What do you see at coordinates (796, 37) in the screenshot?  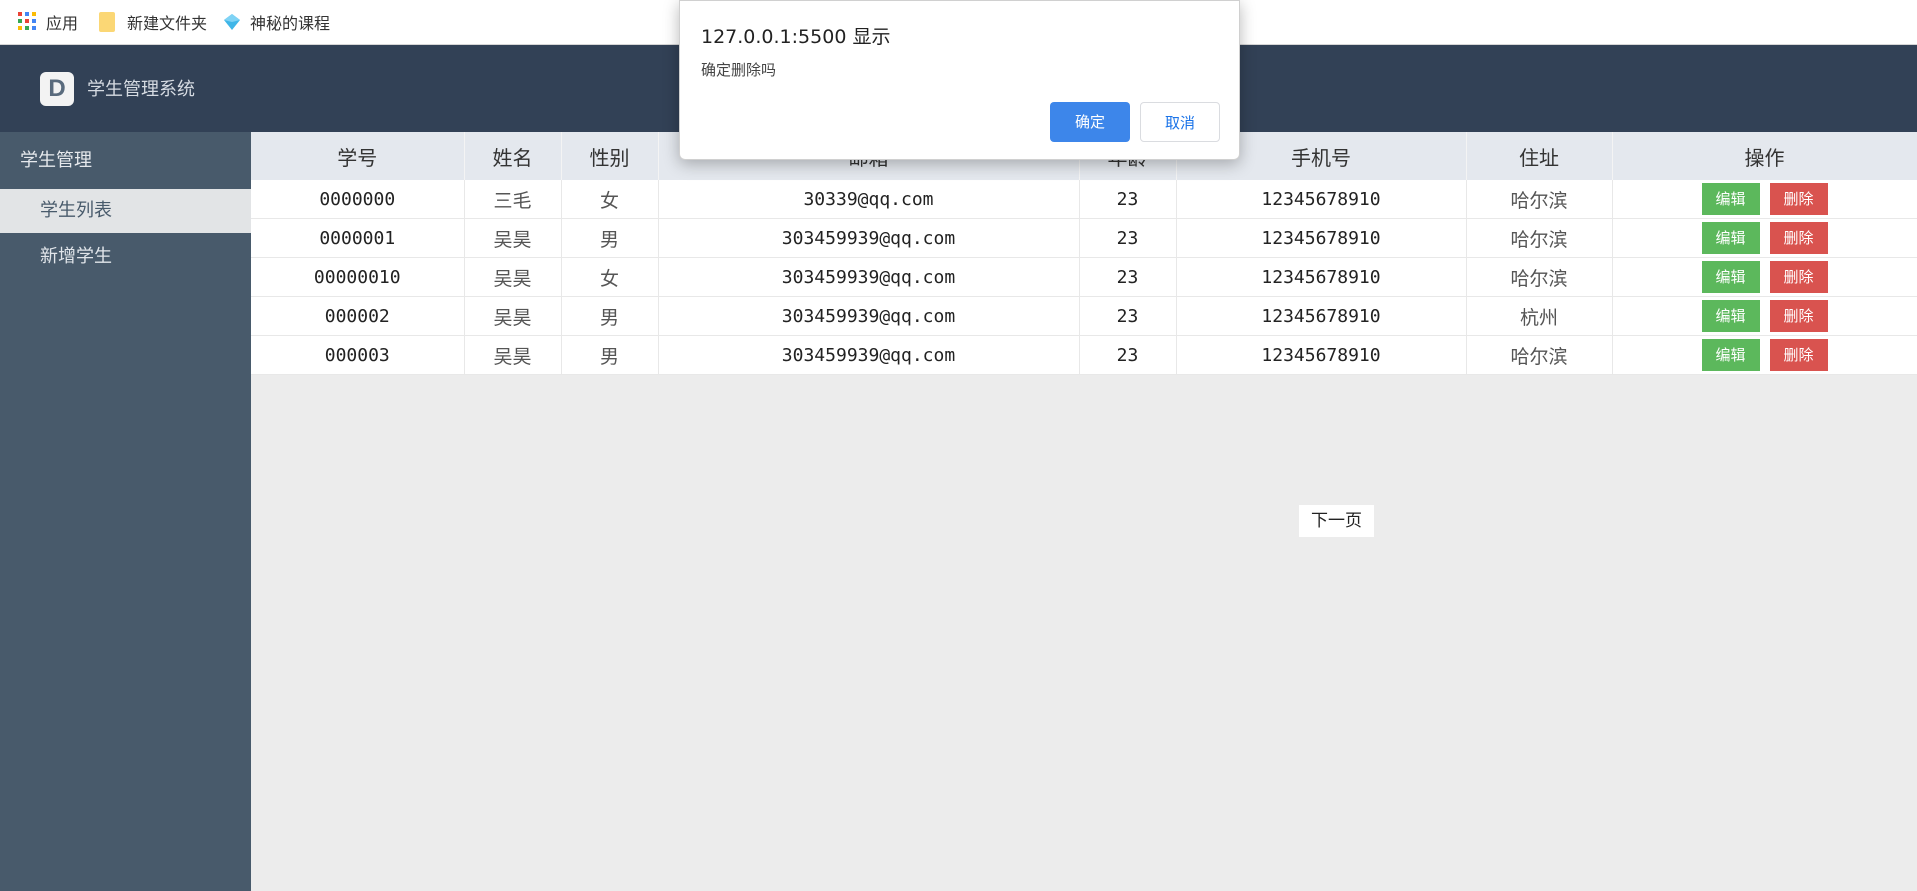 I see `dialog-title: 127.0.0.1:5500 显示` at bounding box center [796, 37].